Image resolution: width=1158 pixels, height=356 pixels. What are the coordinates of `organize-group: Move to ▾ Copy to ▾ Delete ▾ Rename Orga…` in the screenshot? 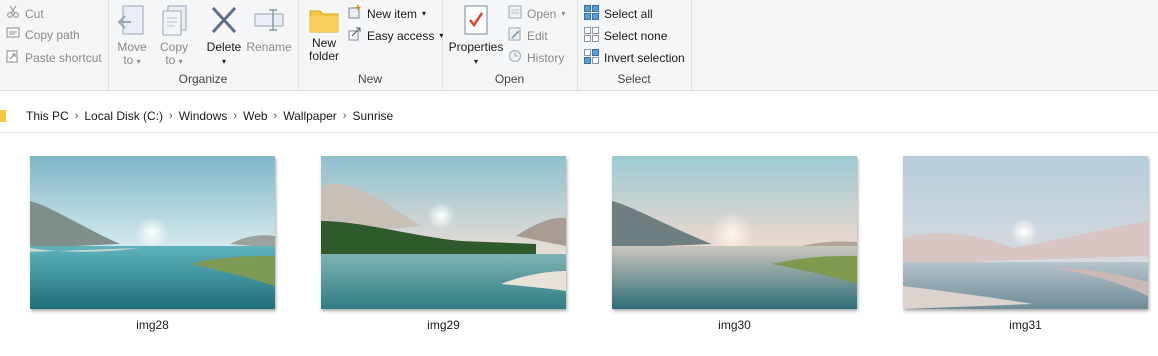 It's located at (203, 45).